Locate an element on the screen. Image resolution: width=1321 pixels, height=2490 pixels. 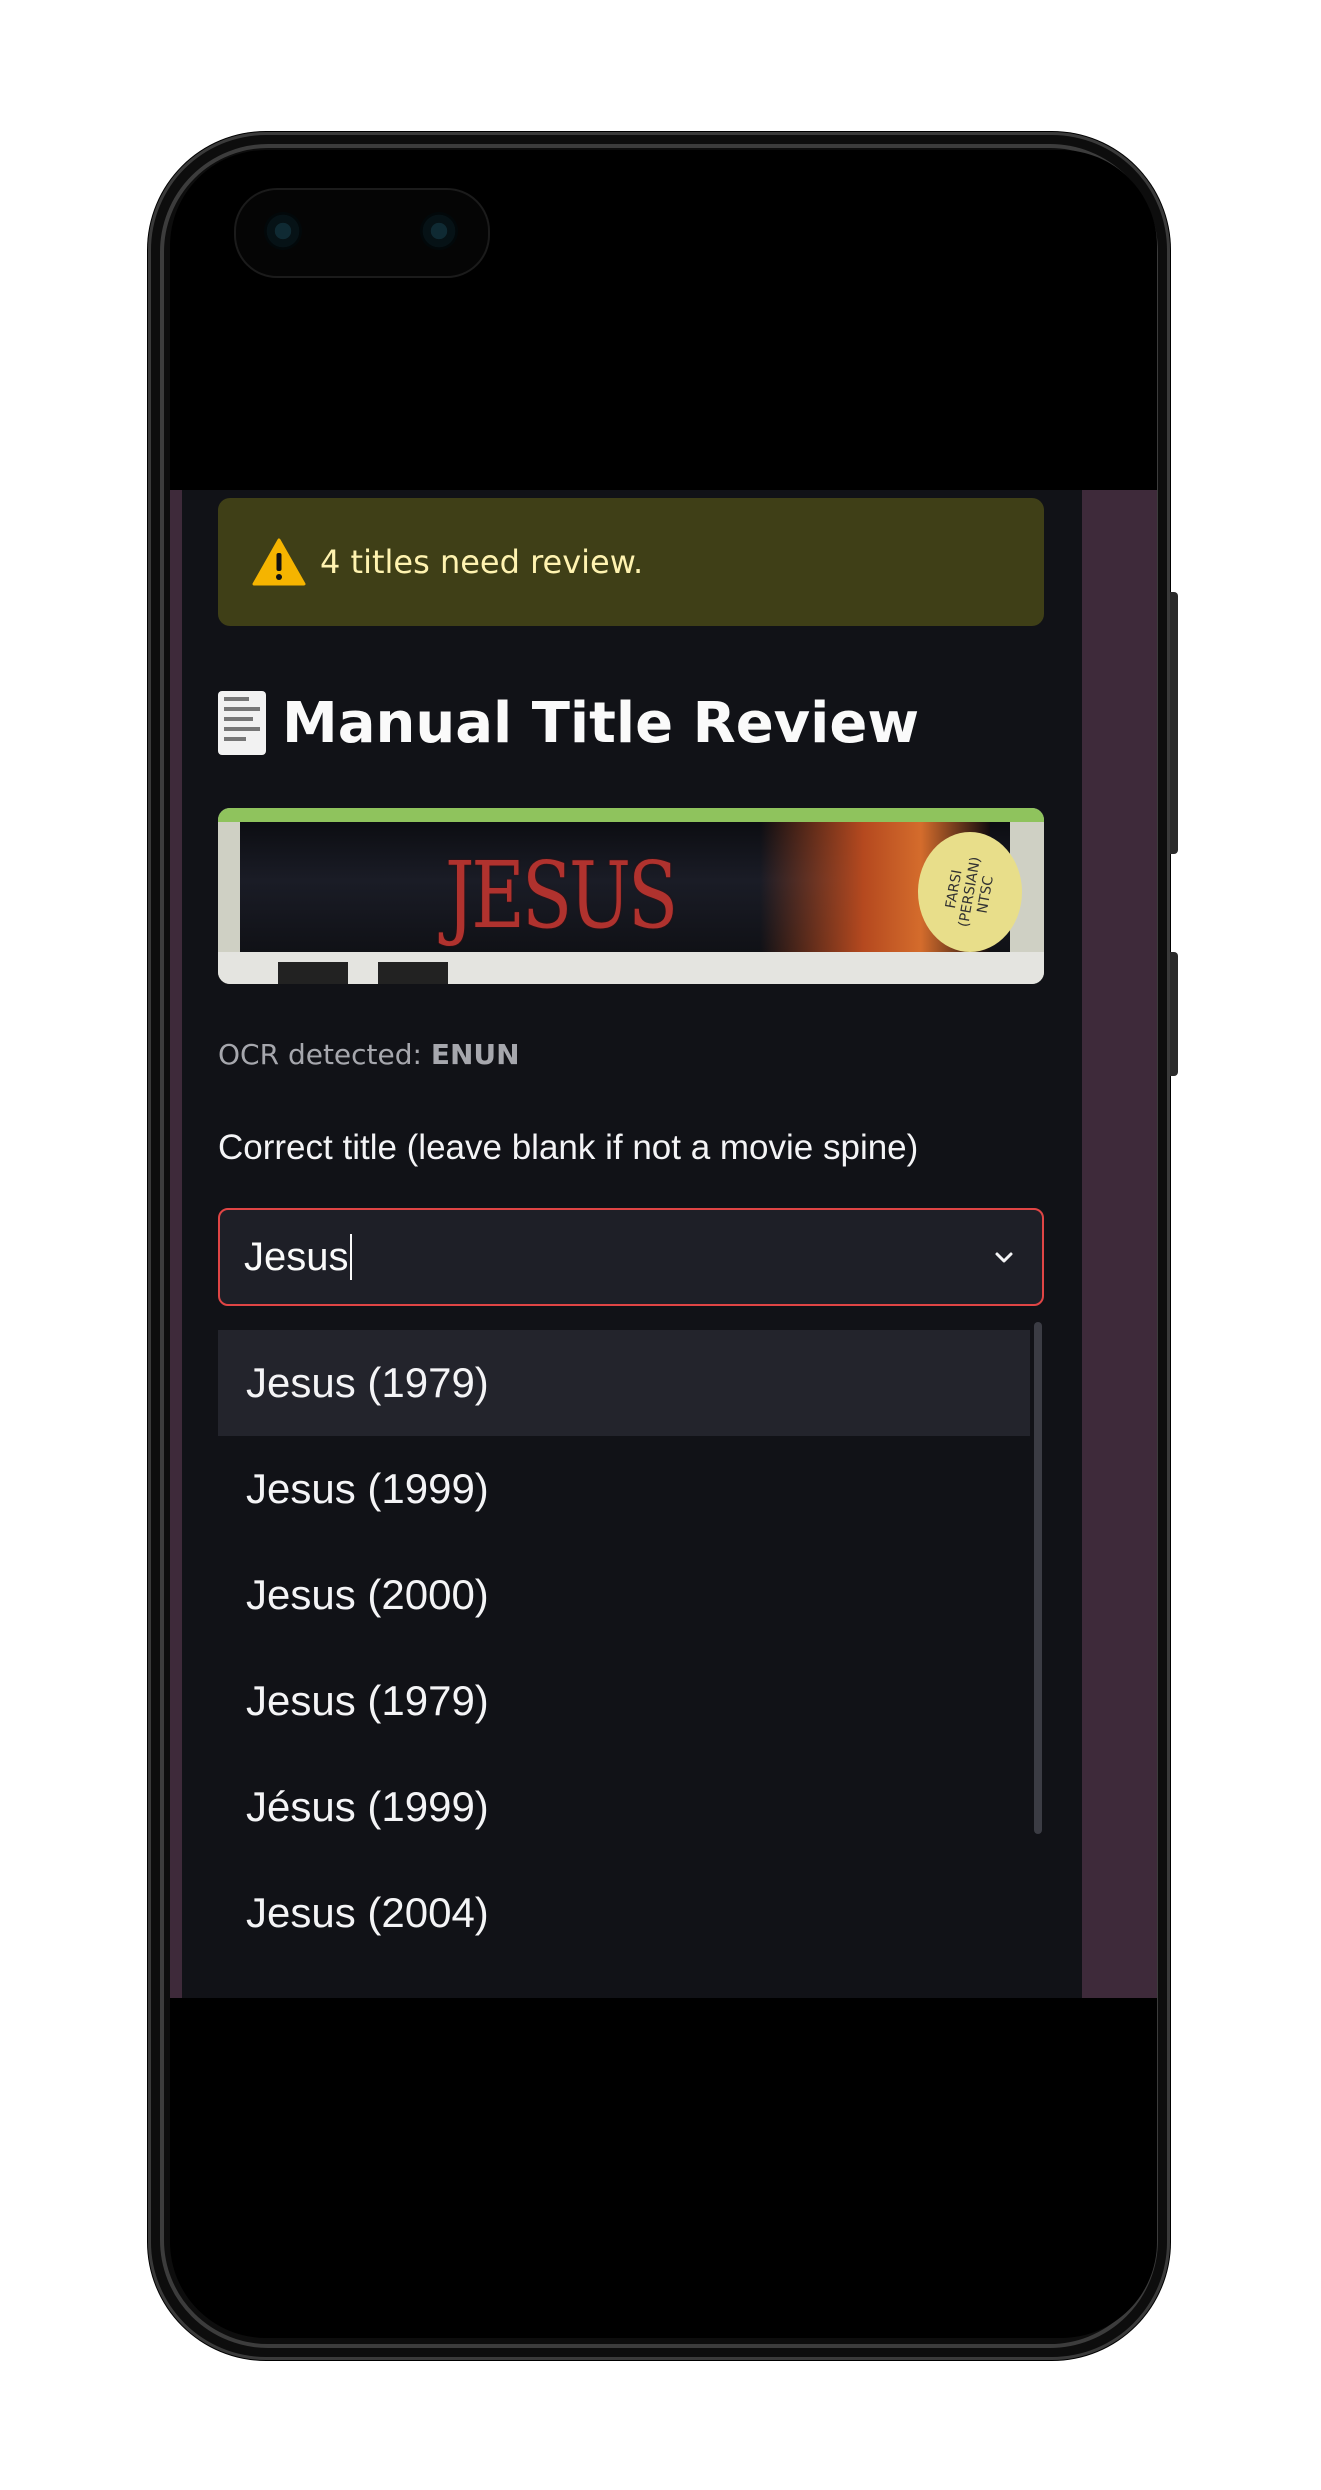
ocr-detected: OCR detected: ENUN is located at coordinates (369, 1054).